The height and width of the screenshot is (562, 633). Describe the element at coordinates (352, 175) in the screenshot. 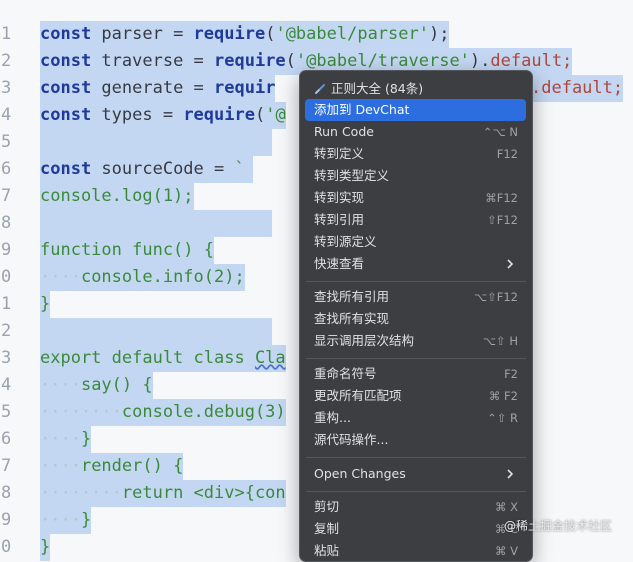

I see `menu-item-label: 转到类型定义` at that location.